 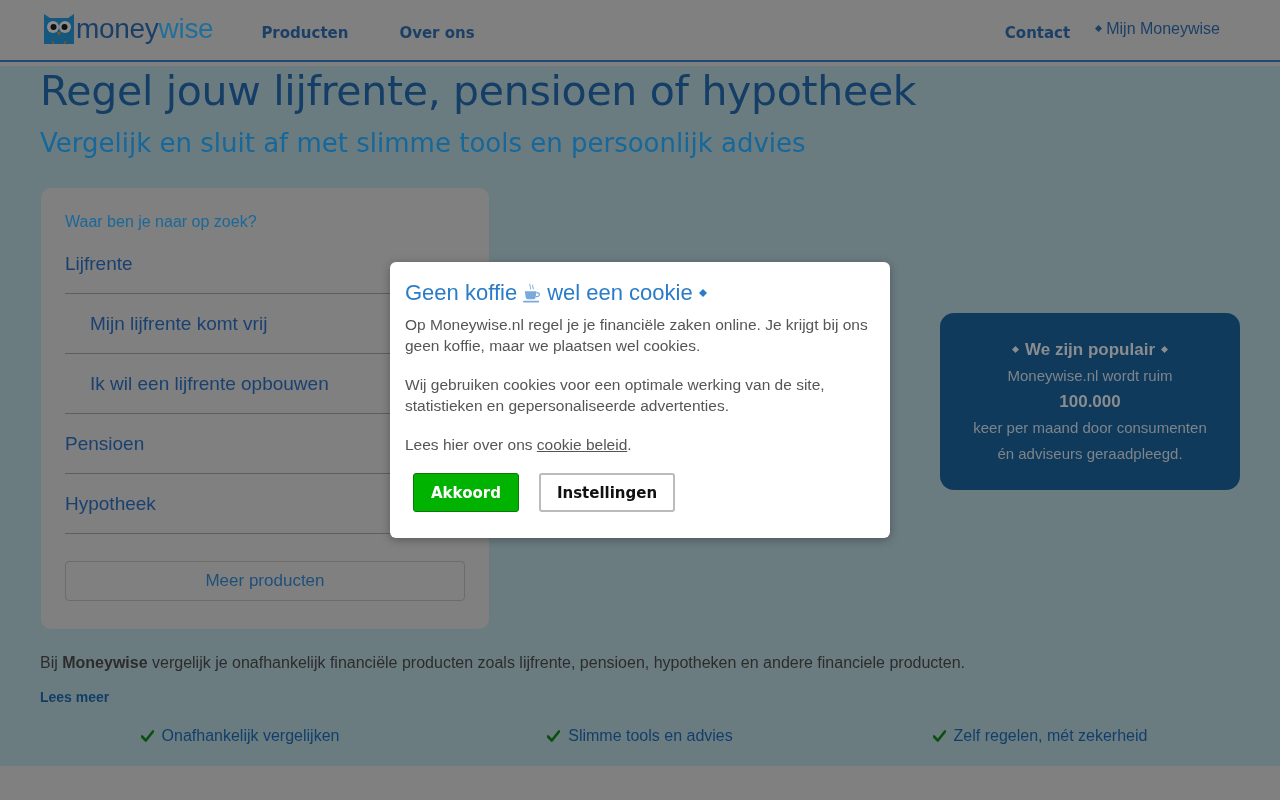 What do you see at coordinates (265, 581) in the screenshot?
I see `more-products-button: Meer producten` at bounding box center [265, 581].